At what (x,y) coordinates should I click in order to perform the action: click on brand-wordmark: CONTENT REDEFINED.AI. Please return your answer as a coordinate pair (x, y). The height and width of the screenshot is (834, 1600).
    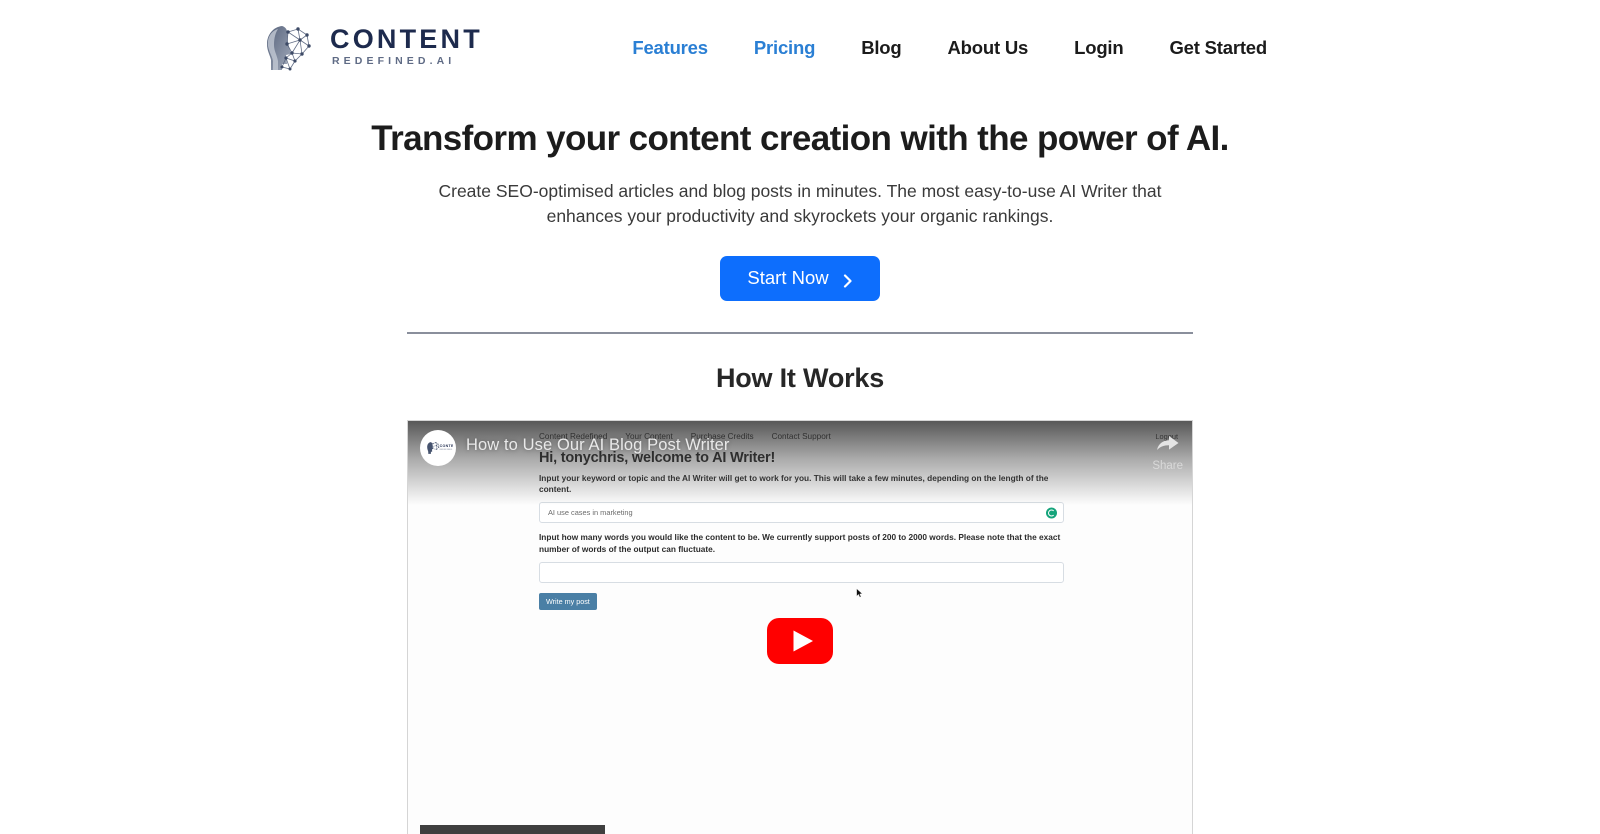
    Looking at the image, I should click on (406, 47).